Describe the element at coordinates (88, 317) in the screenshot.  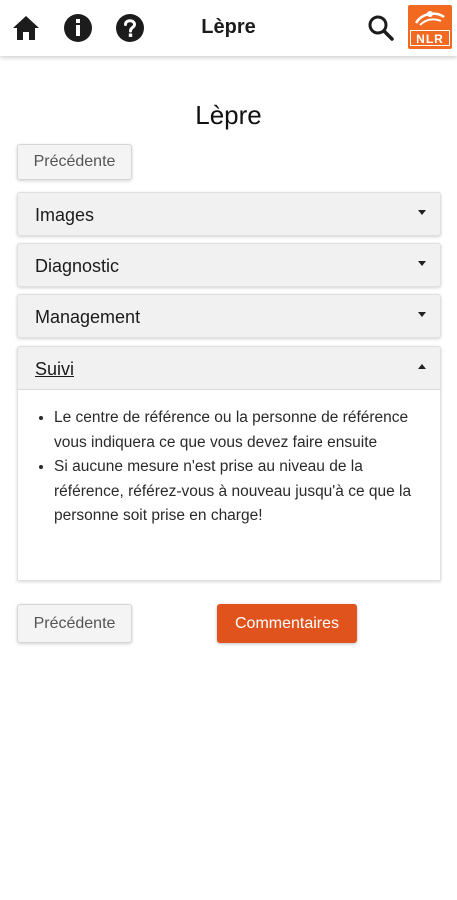
I see `accordion-label: Management` at that location.